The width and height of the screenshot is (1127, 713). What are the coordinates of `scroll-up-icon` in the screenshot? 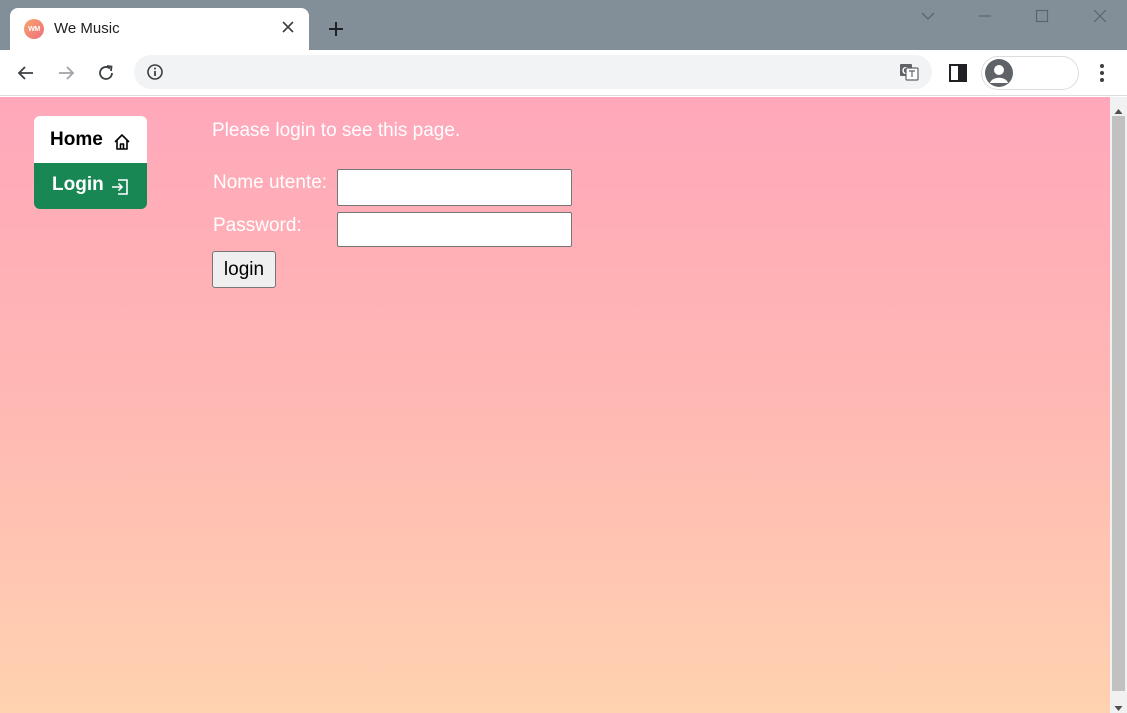 It's located at (1118, 108).